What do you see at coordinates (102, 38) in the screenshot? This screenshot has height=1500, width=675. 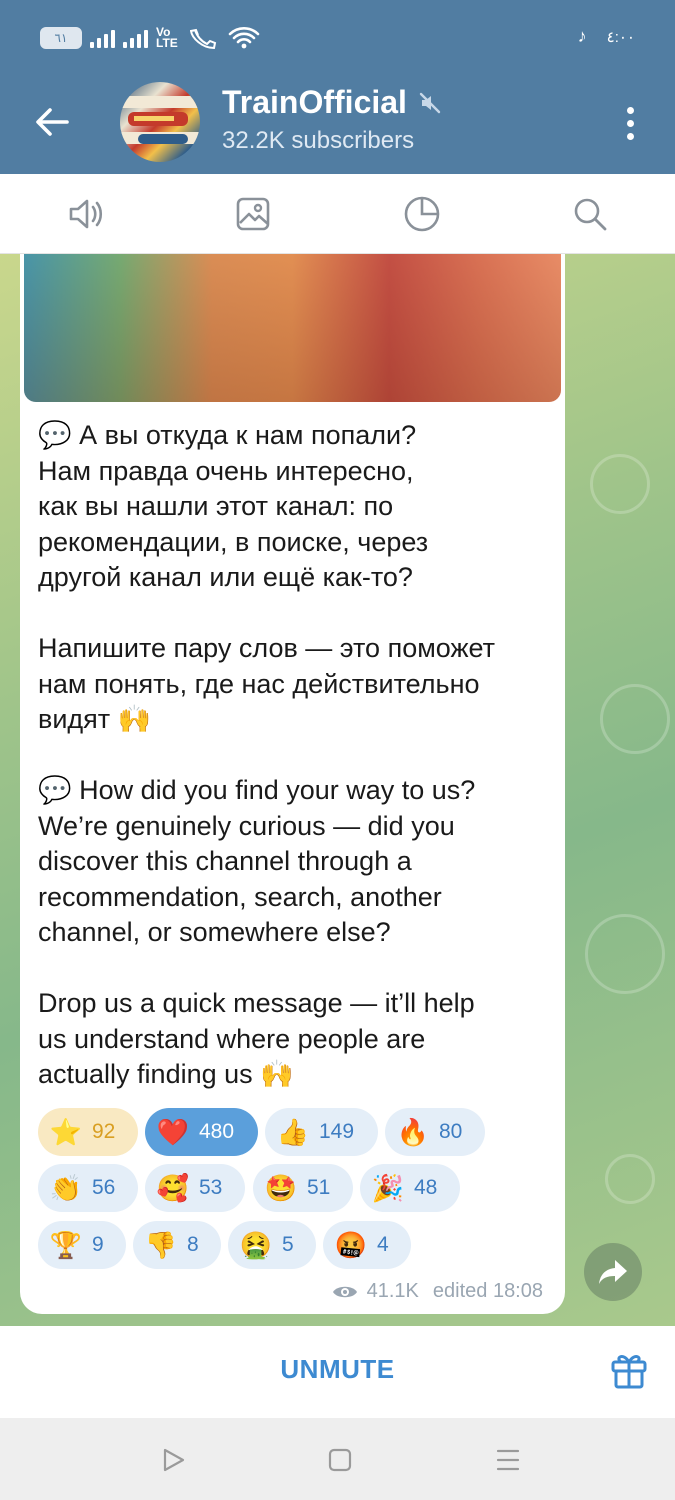 I see `signal-icon` at bounding box center [102, 38].